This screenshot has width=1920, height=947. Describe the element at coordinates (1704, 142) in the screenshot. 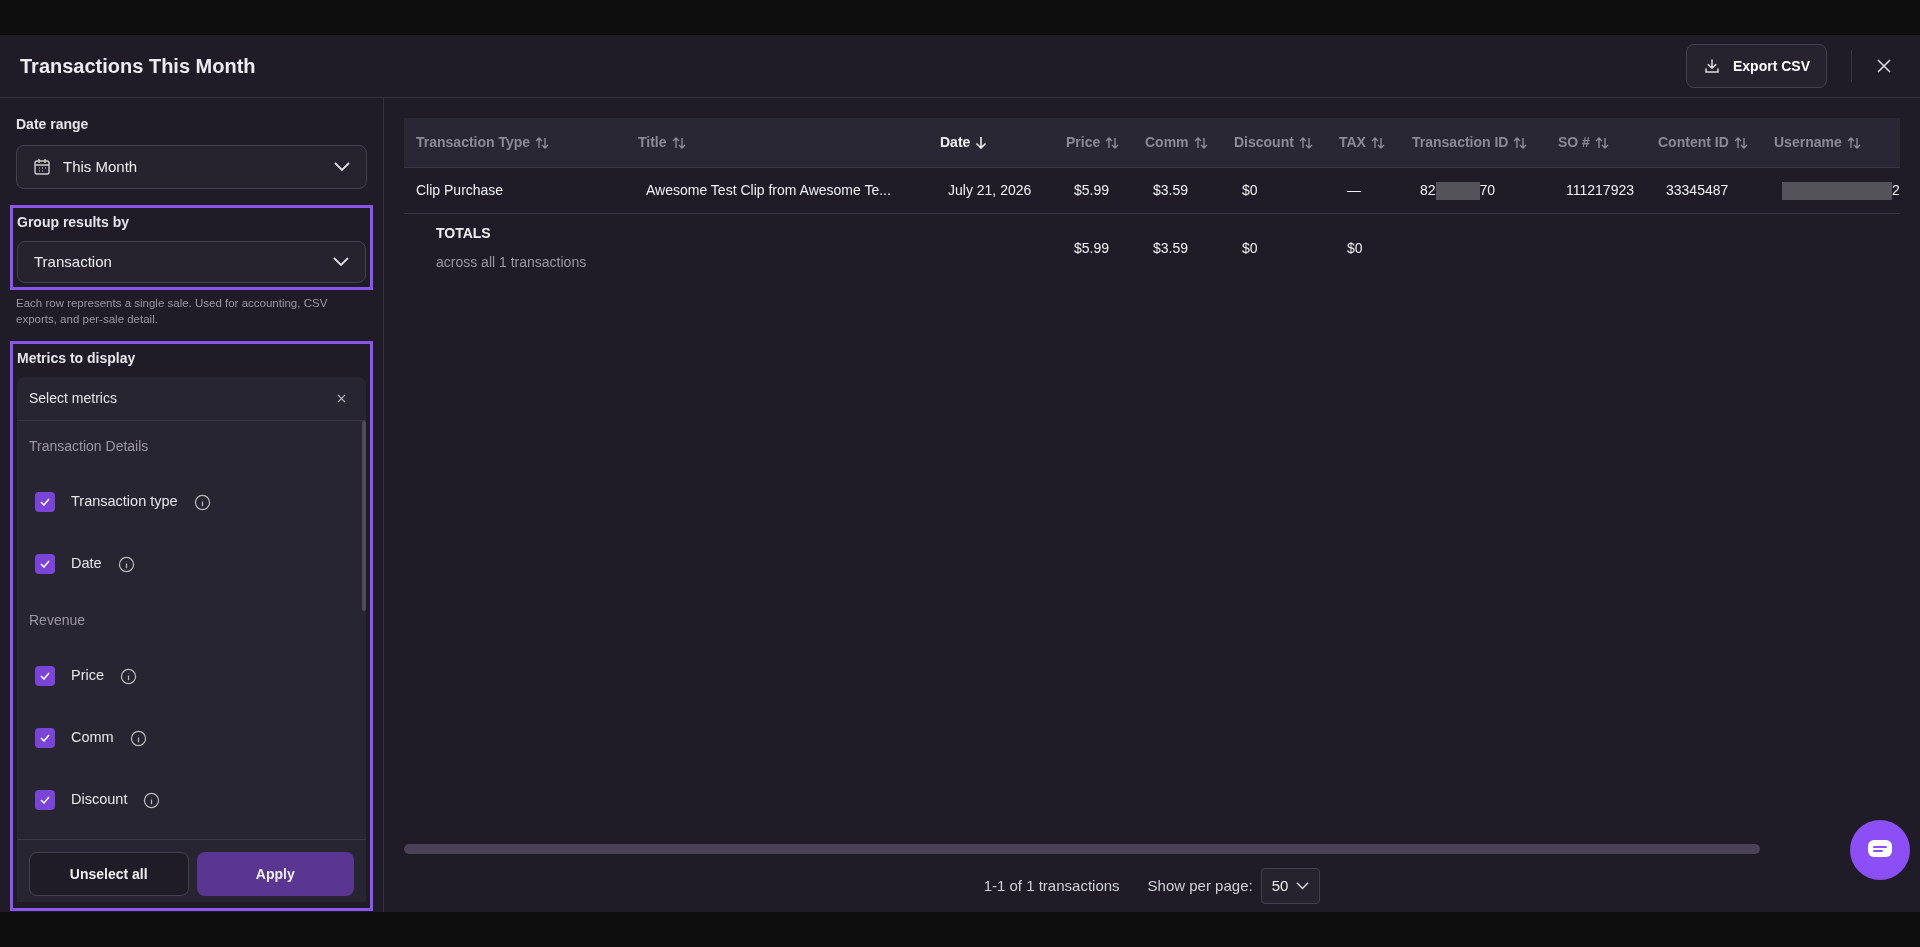

I see `column-header: Content ID` at that location.